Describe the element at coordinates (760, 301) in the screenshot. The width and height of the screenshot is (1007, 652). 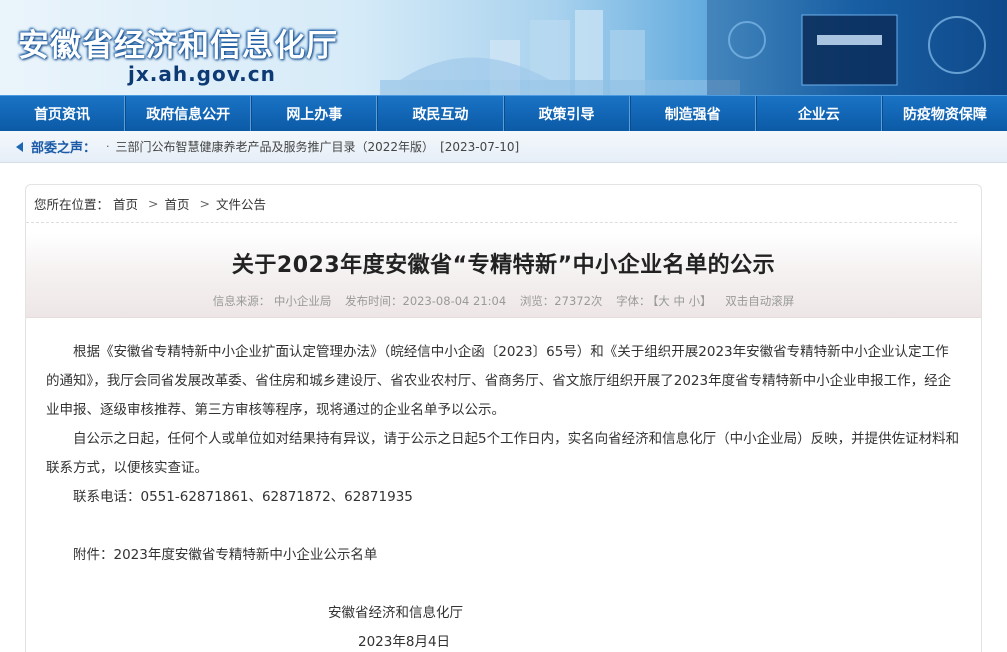
I see `autoscroll-hint: 双击自动滚屏` at that location.